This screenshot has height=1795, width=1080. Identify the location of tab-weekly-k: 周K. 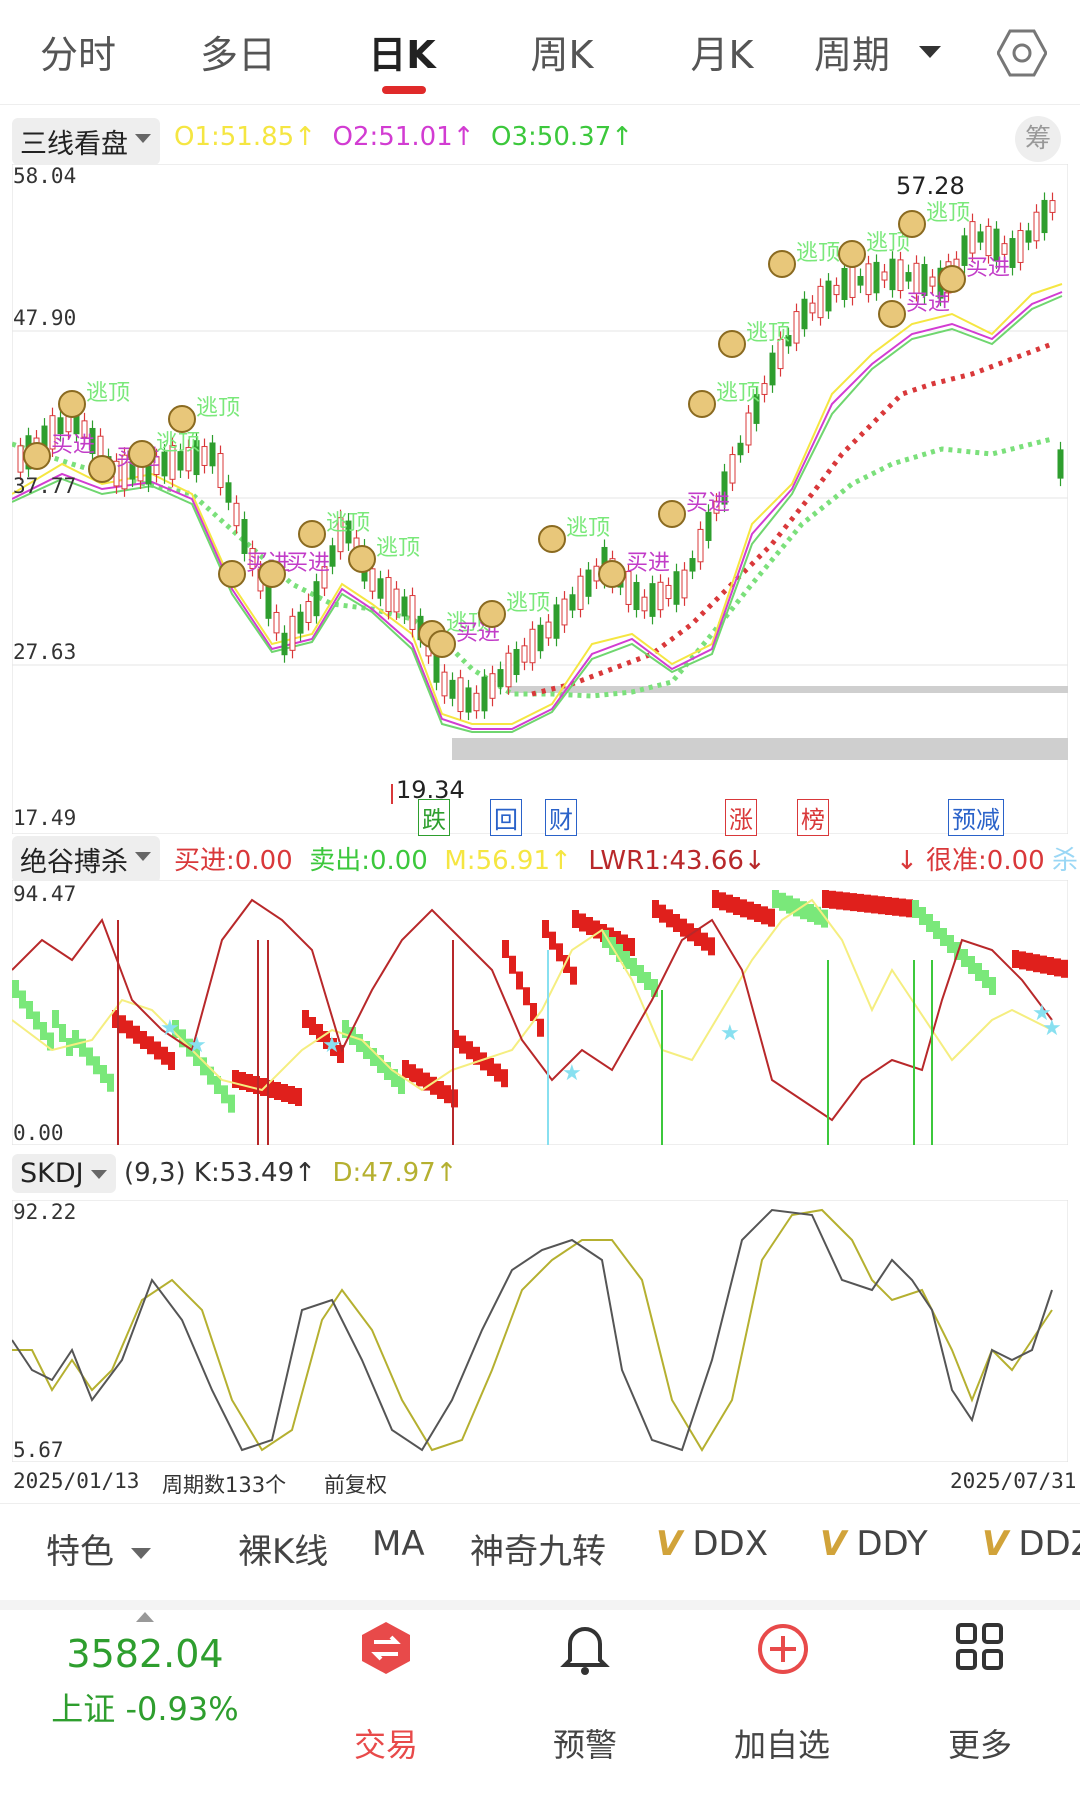
(562, 51).